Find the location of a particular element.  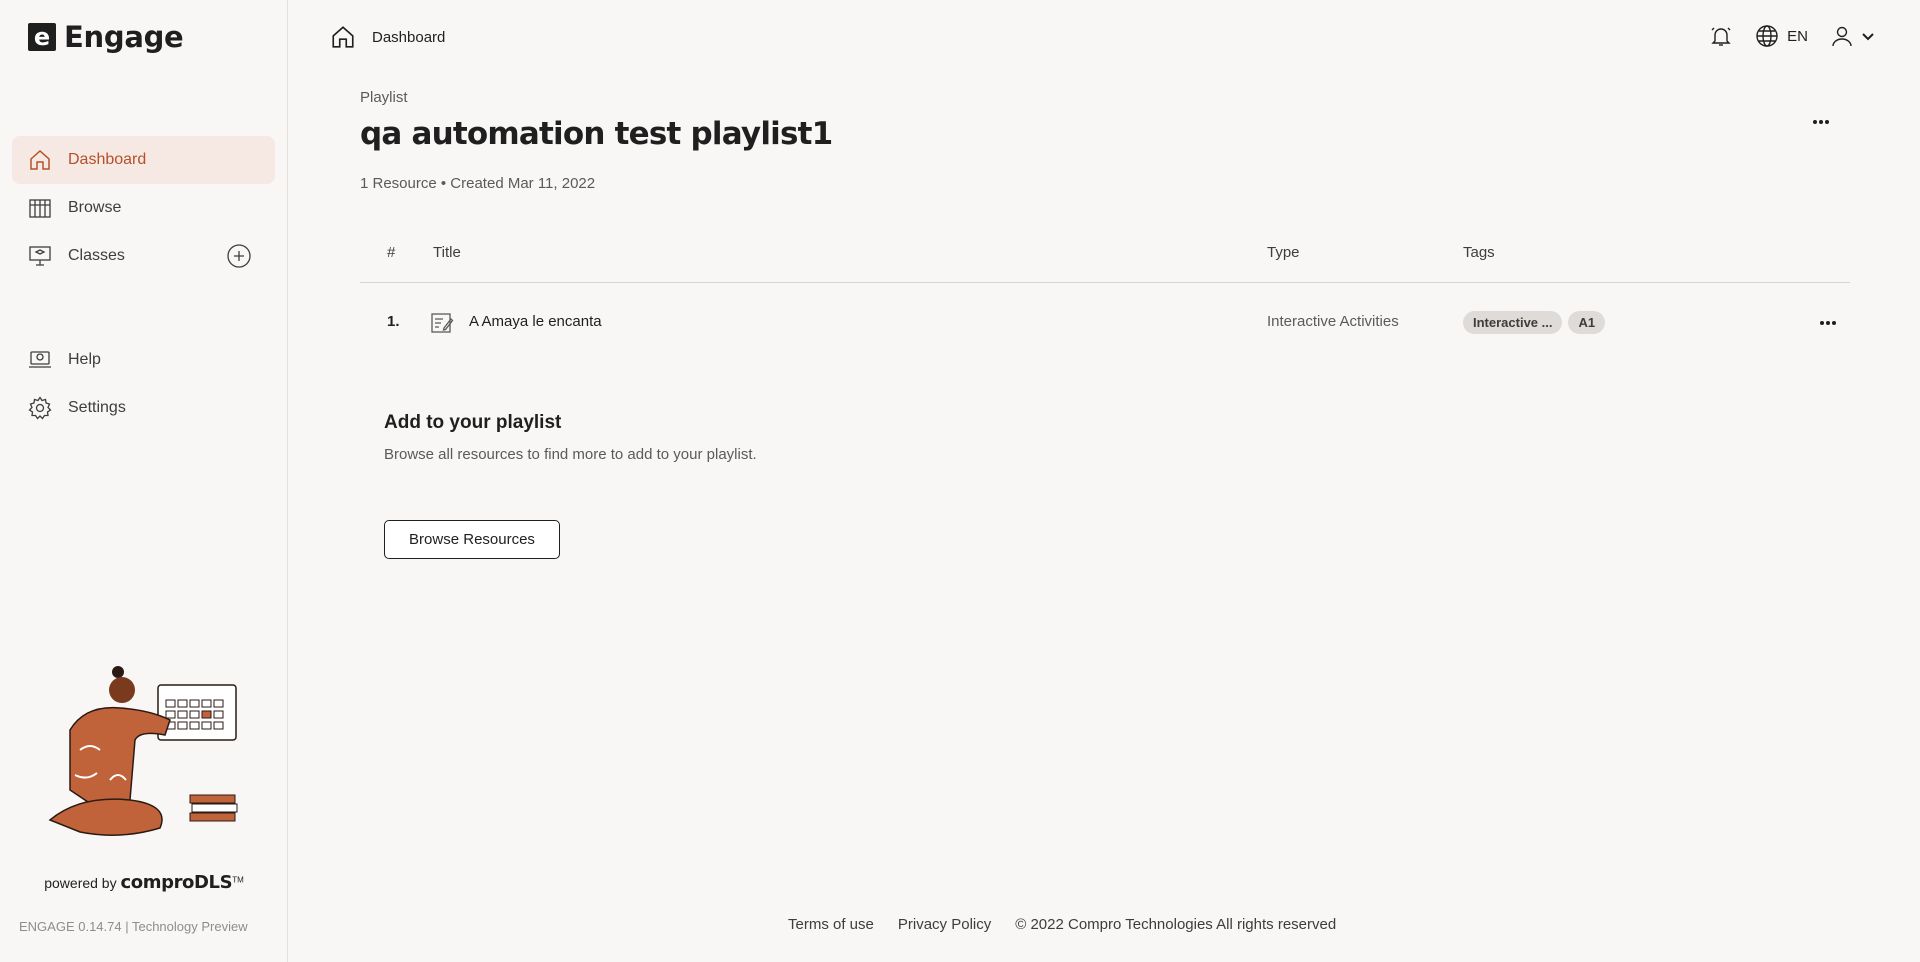

header-actions: EN is located at coordinates (1781, 36).